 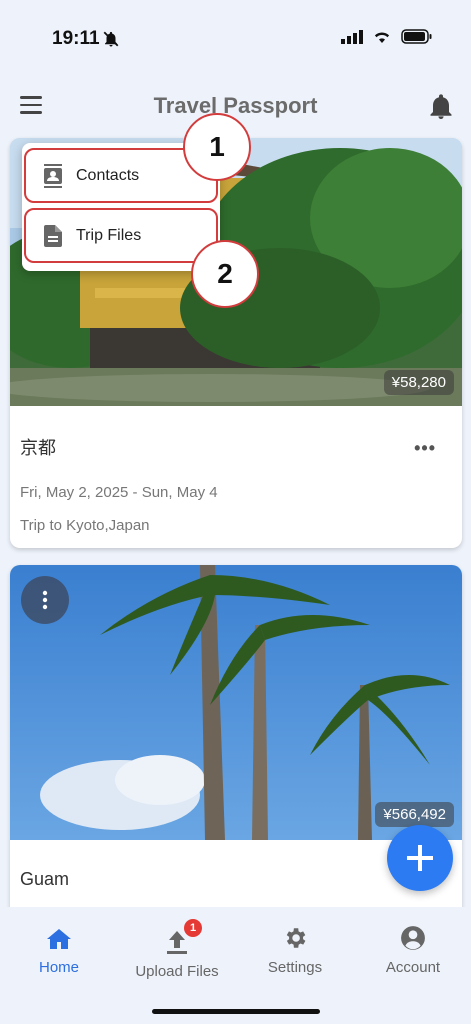 What do you see at coordinates (413, 967) in the screenshot?
I see `nav-label: Account` at bounding box center [413, 967].